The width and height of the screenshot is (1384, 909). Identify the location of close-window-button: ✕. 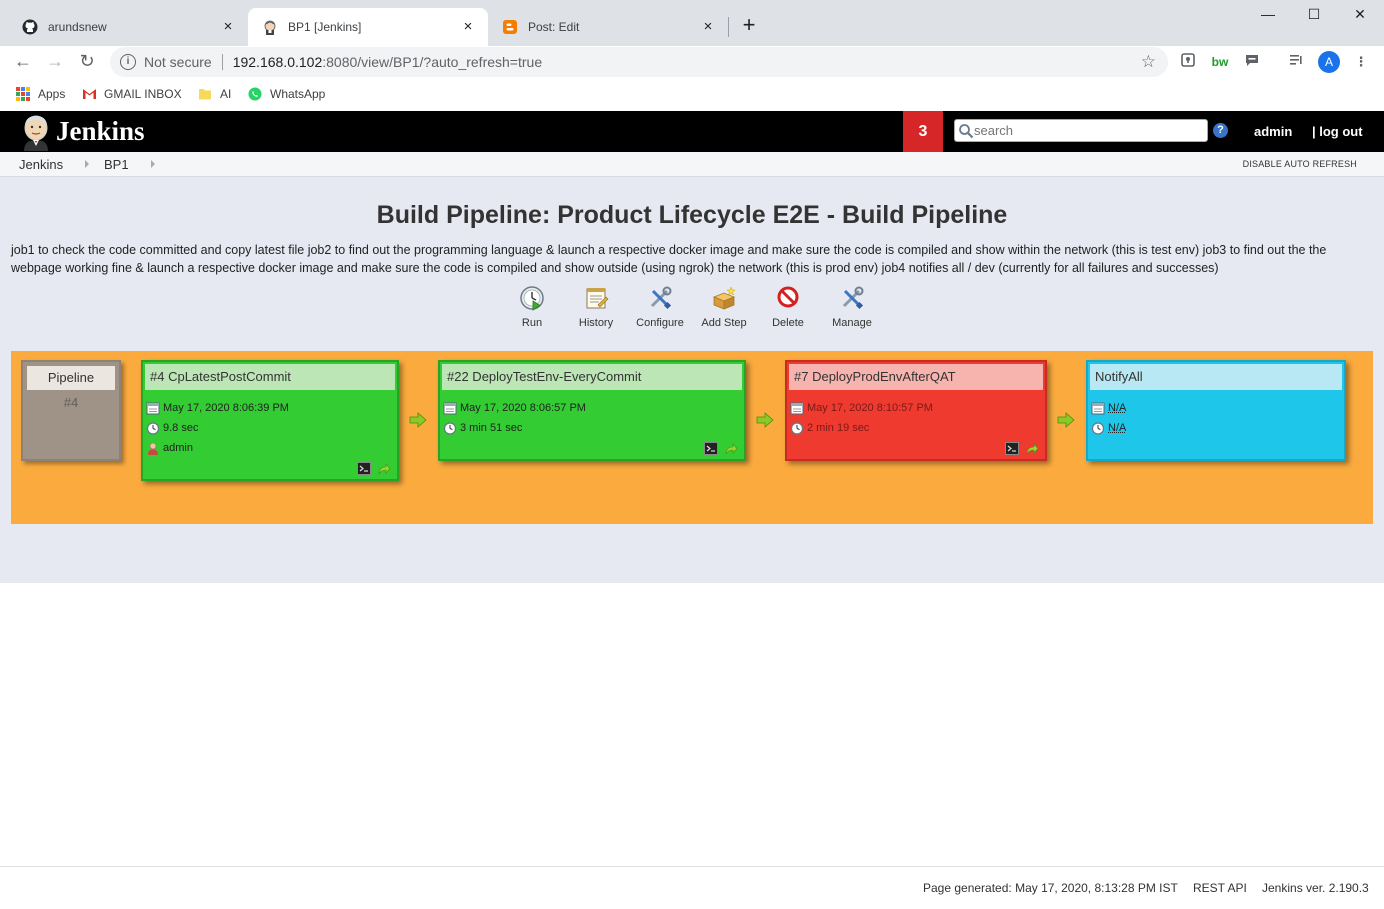
(1360, 16).